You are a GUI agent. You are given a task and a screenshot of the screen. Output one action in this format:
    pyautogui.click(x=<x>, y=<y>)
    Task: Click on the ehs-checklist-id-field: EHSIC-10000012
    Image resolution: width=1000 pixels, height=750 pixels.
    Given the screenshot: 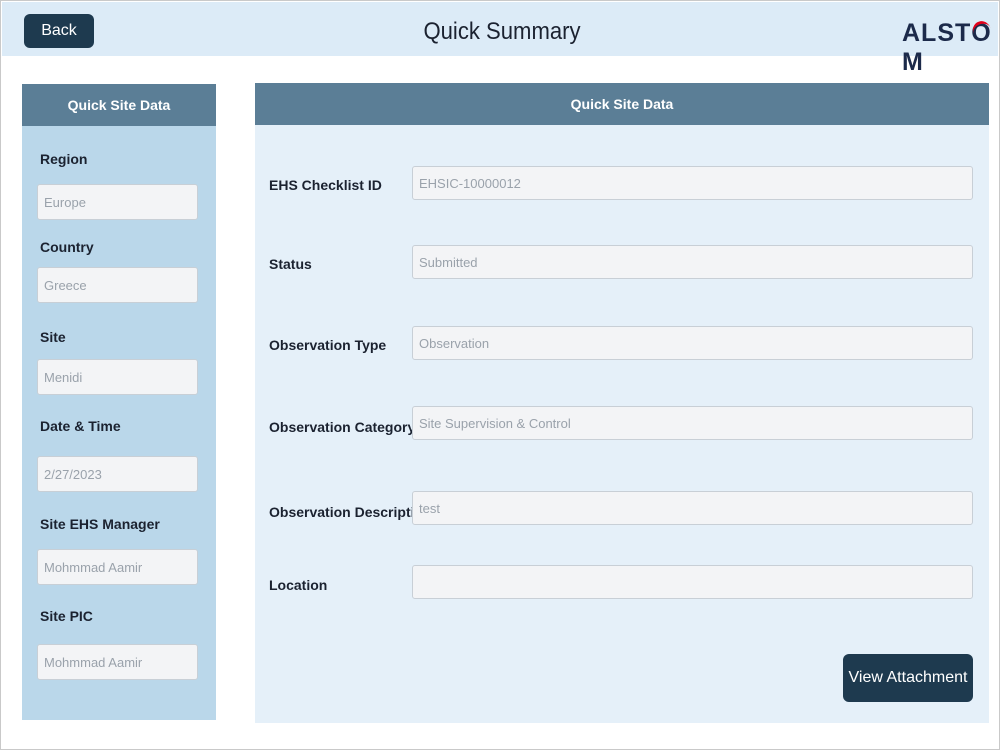 What is the action you would take?
    pyautogui.click(x=692, y=183)
    